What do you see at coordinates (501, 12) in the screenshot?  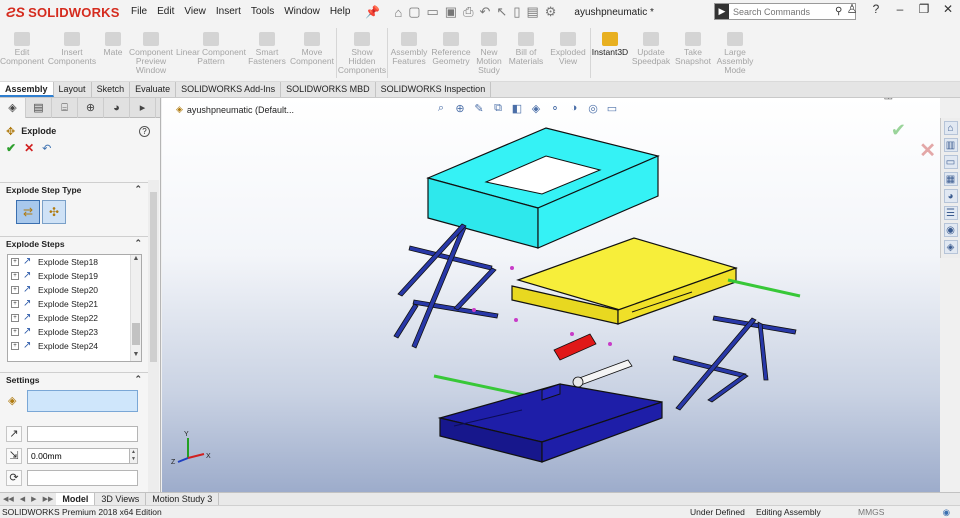 I see `select-arrow-icon: ↖` at bounding box center [501, 12].